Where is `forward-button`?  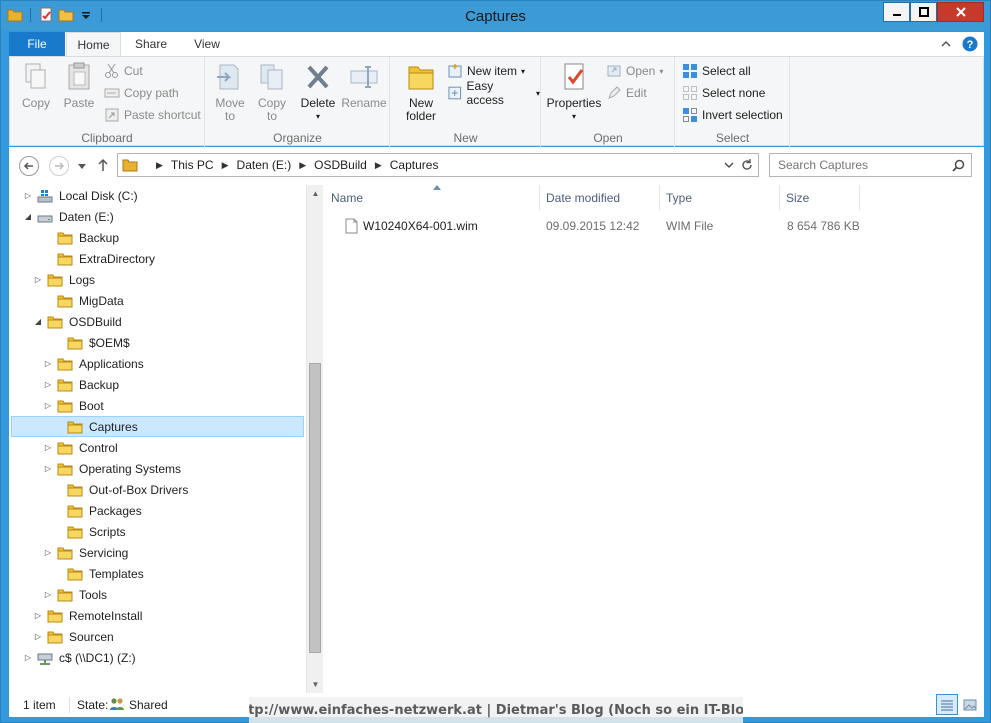 forward-button is located at coordinates (59, 166).